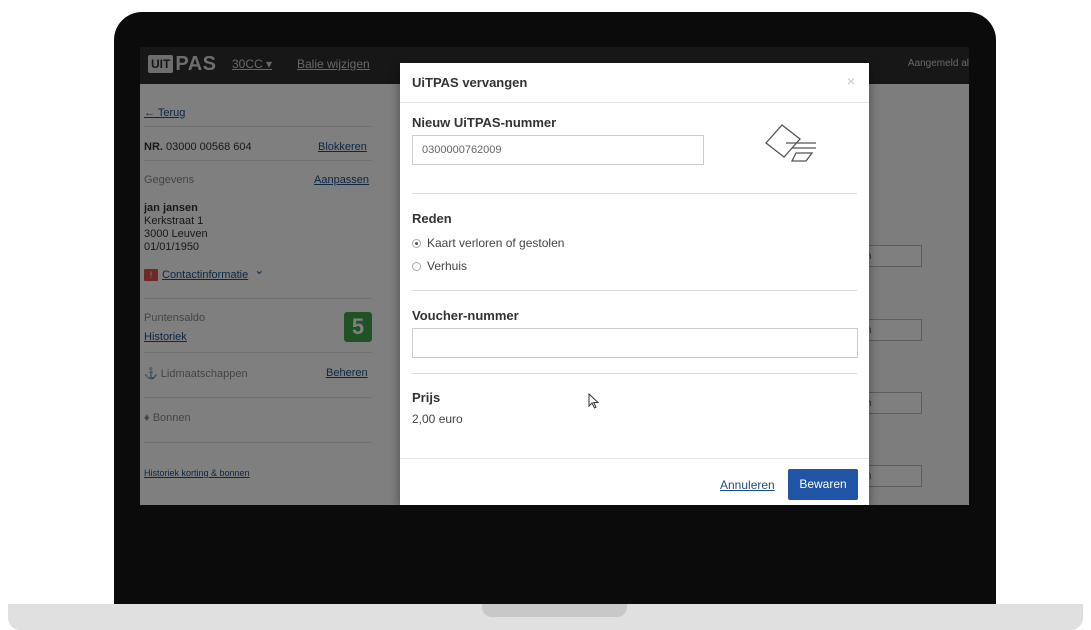 This screenshot has width=1091, height=630. Describe the element at coordinates (790, 143) in the screenshot. I see `card-swipe-icon` at that location.